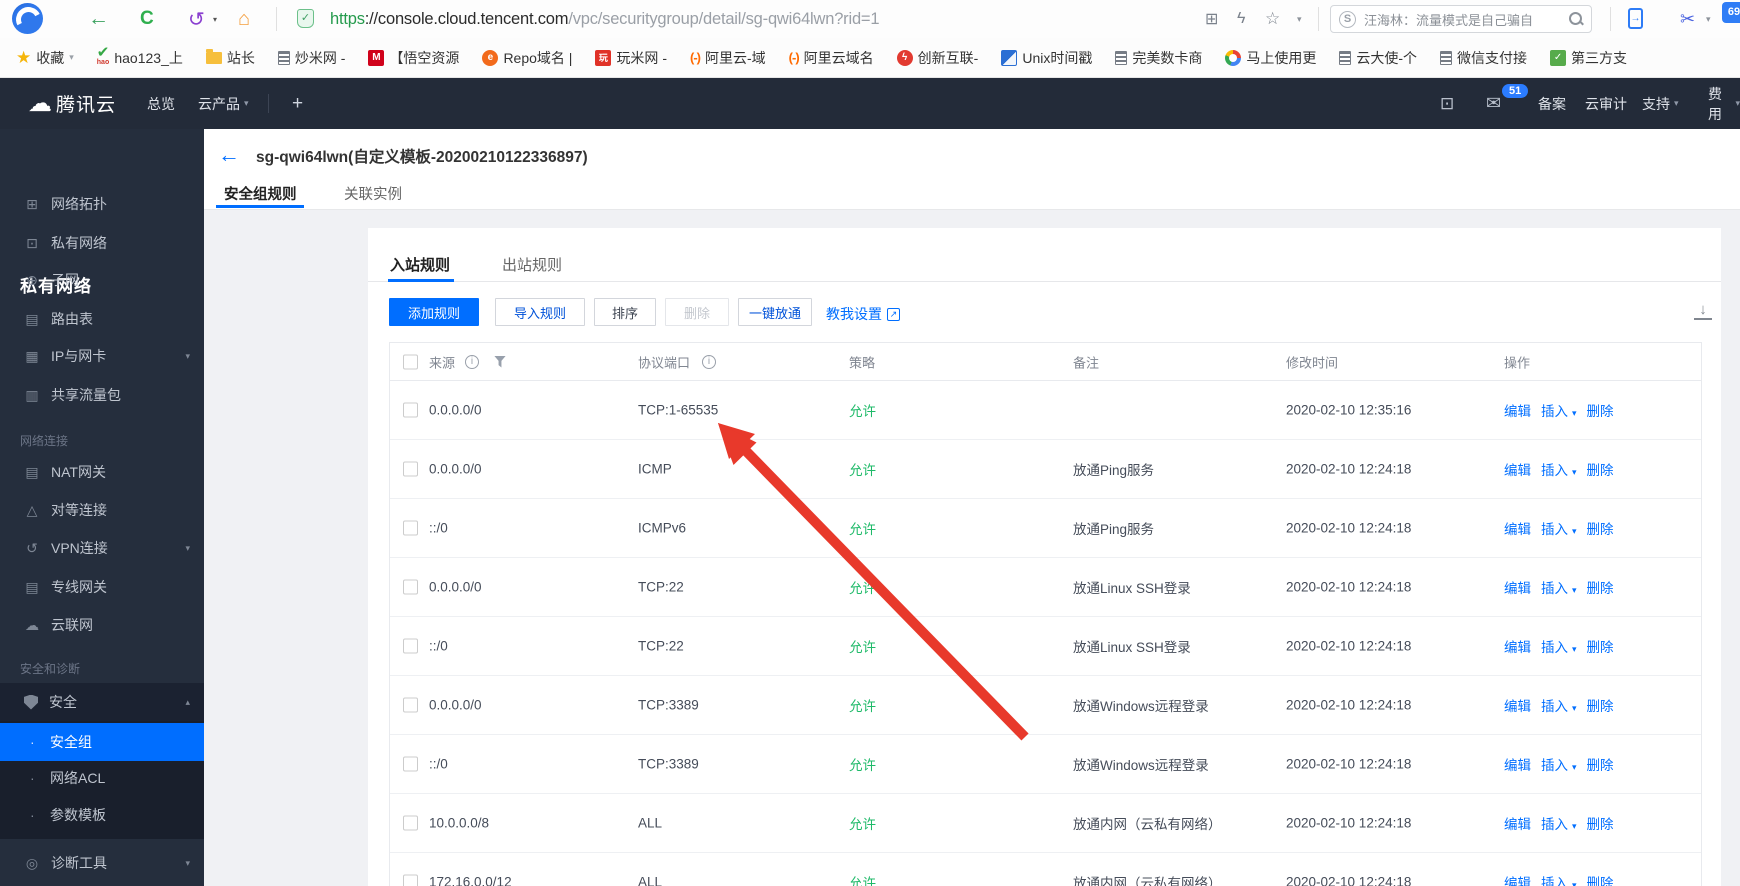 Image resolution: width=1740 pixels, height=886 pixels. I want to click on bookmark-item: 马上使用更, so click(1270, 58).